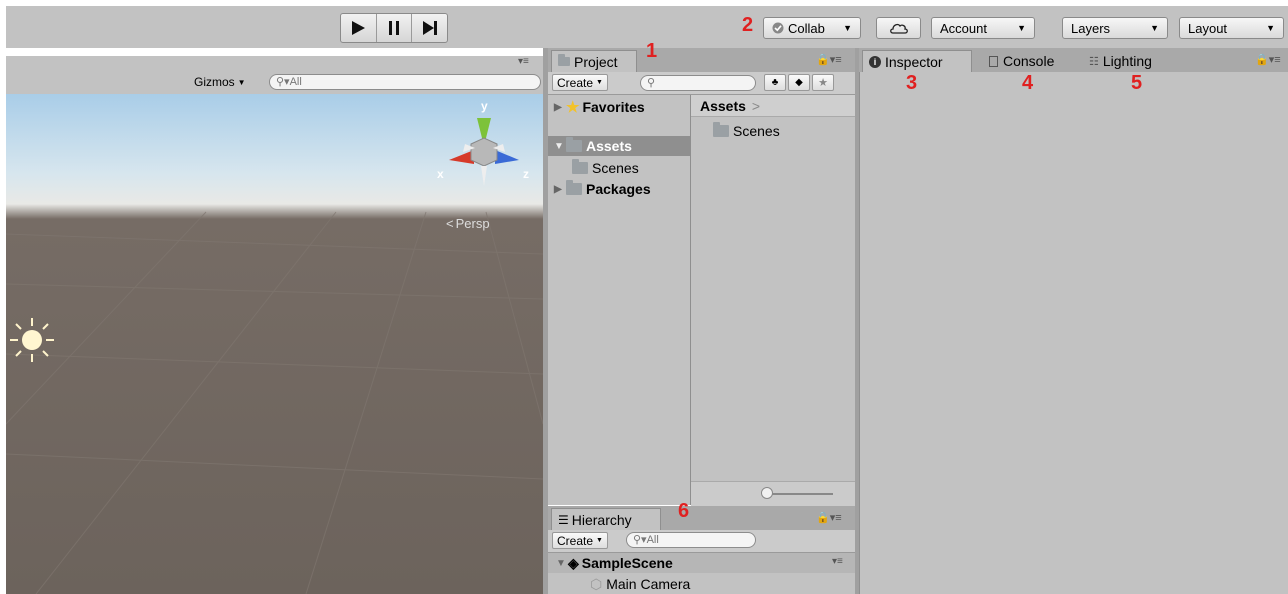 The image size is (1288, 594). I want to click on scene-toolbar: ▾≡ Gizmos ▼ ⚲▾All, so click(274, 75).